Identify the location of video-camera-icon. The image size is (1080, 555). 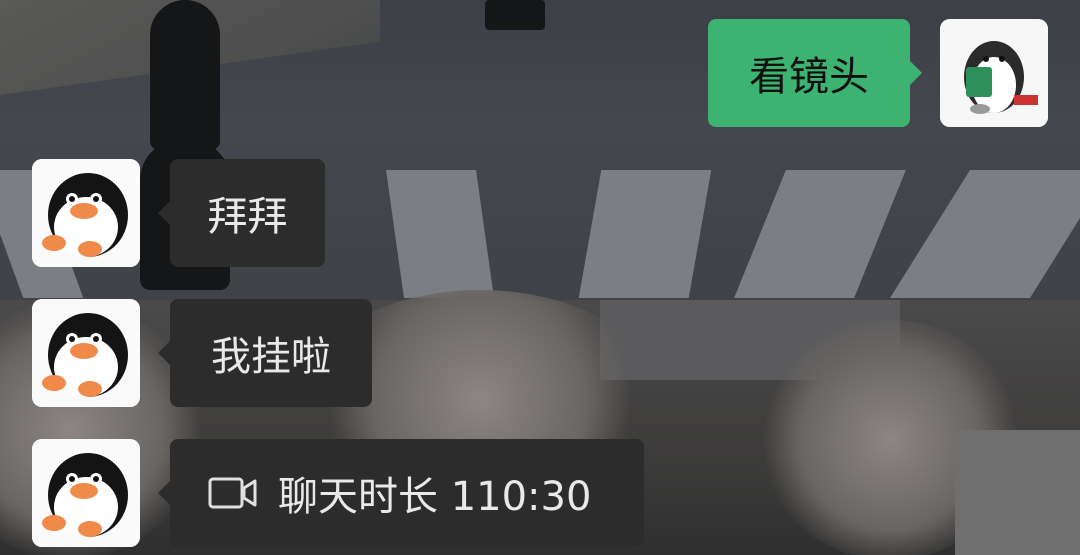
(232, 493).